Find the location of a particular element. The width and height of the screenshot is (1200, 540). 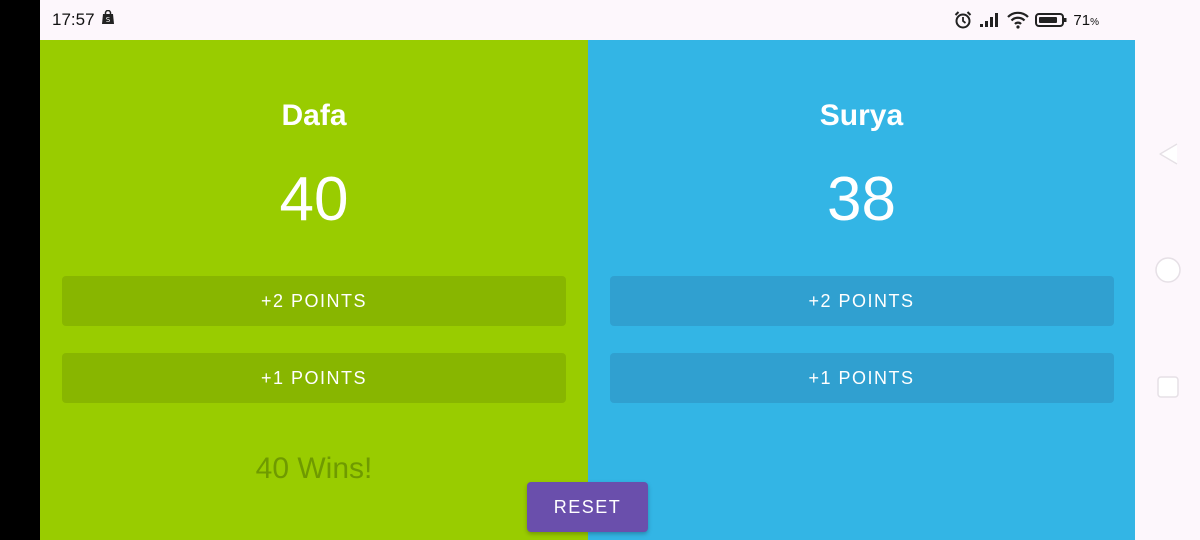

shopping-bag-icon: S is located at coordinates (108, 19).